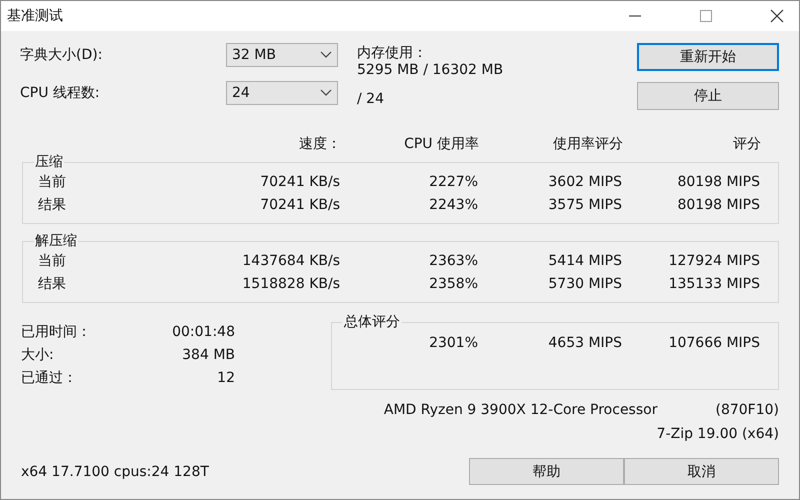 This screenshot has height=500, width=800. What do you see at coordinates (717, 434) in the screenshot?
I see `version-text: 7-Zip 19.00 (x64)` at bounding box center [717, 434].